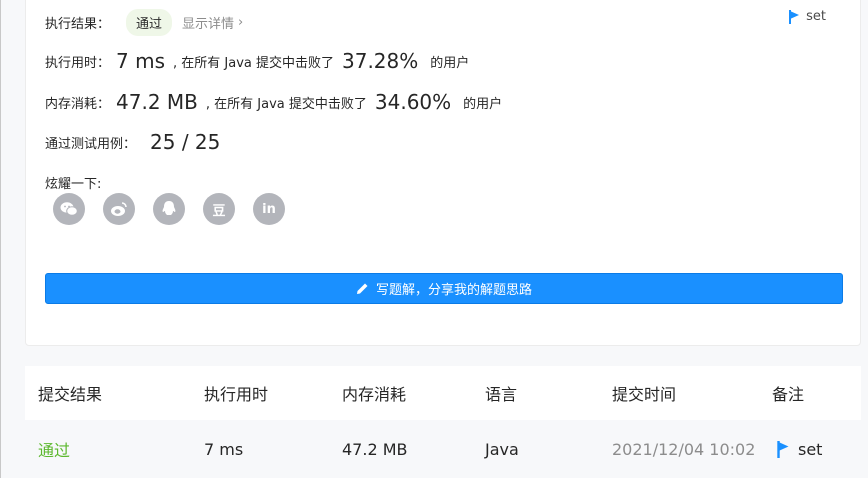 Image resolution: width=868 pixels, height=478 pixels. What do you see at coordinates (269, 209) in the screenshot?
I see `linkedin-icon: in` at bounding box center [269, 209].